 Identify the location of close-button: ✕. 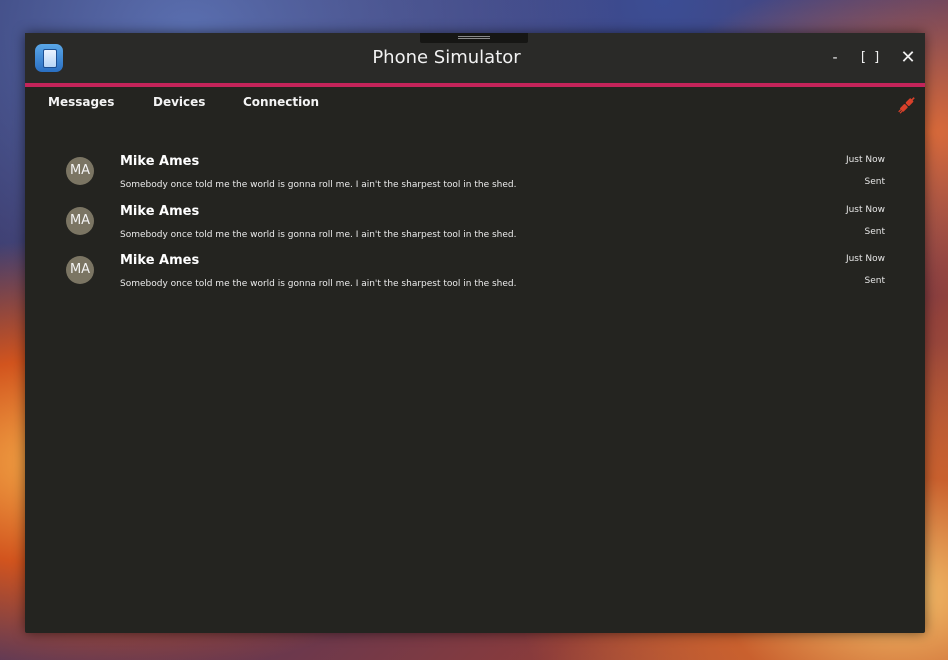
(908, 58).